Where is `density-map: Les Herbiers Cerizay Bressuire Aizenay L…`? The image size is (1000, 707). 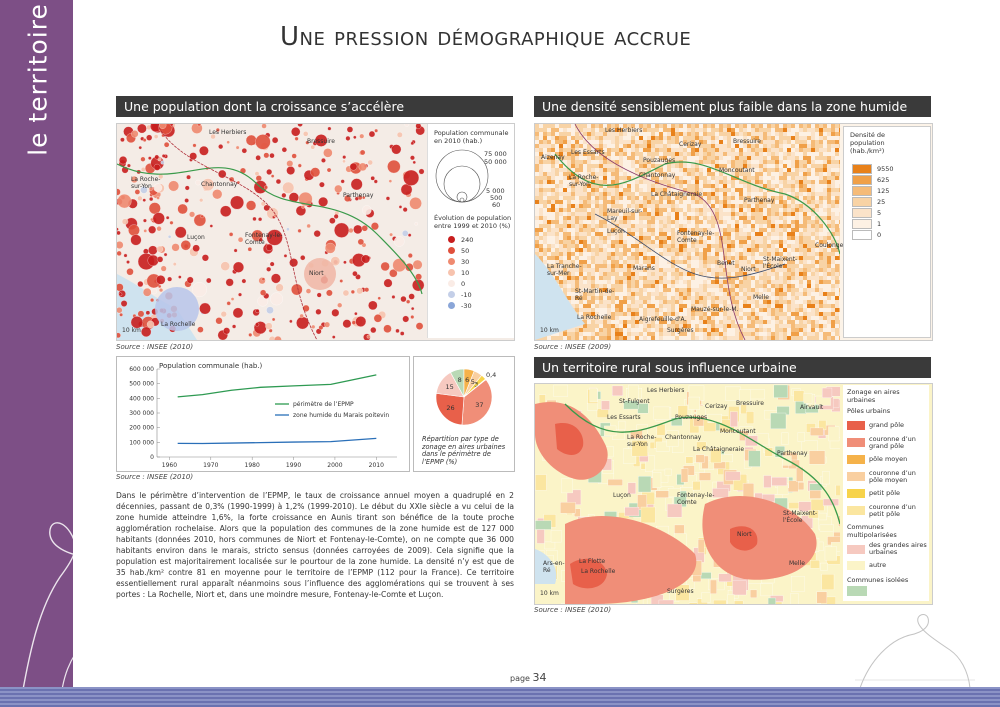
density-map: Les Herbiers Cerizay Bressuire Aizenay L… is located at coordinates (733, 232).